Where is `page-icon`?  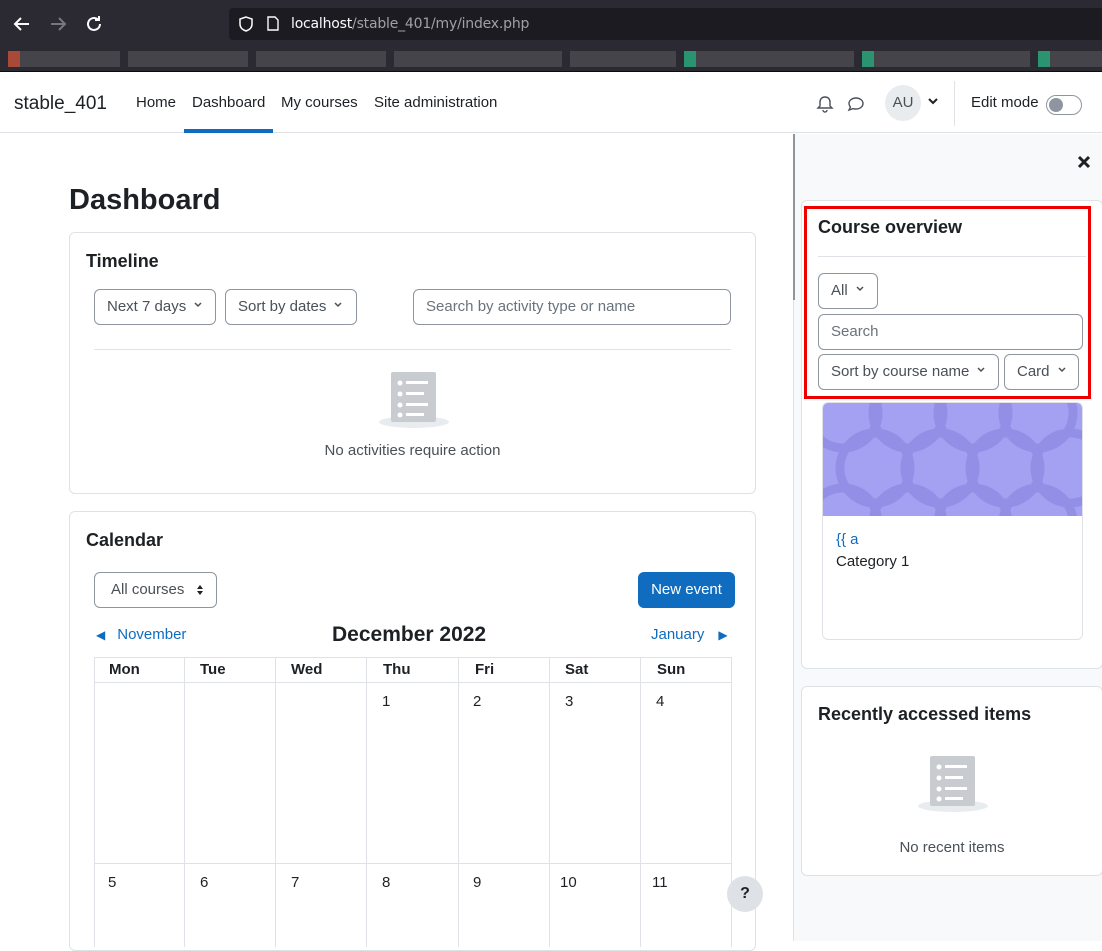 page-icon is located at coordinates (273, 23).